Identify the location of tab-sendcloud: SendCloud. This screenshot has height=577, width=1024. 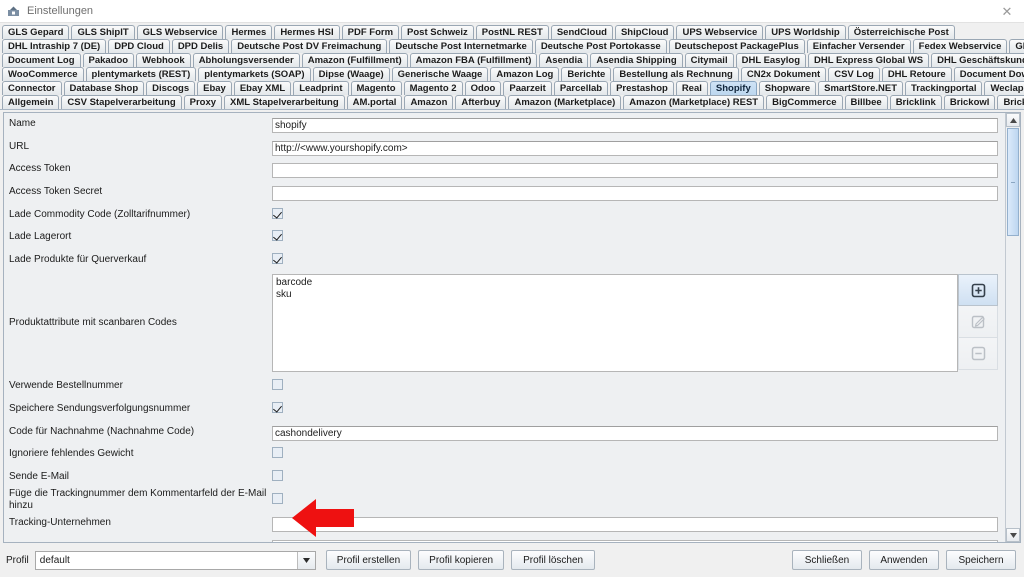
(581, 32).